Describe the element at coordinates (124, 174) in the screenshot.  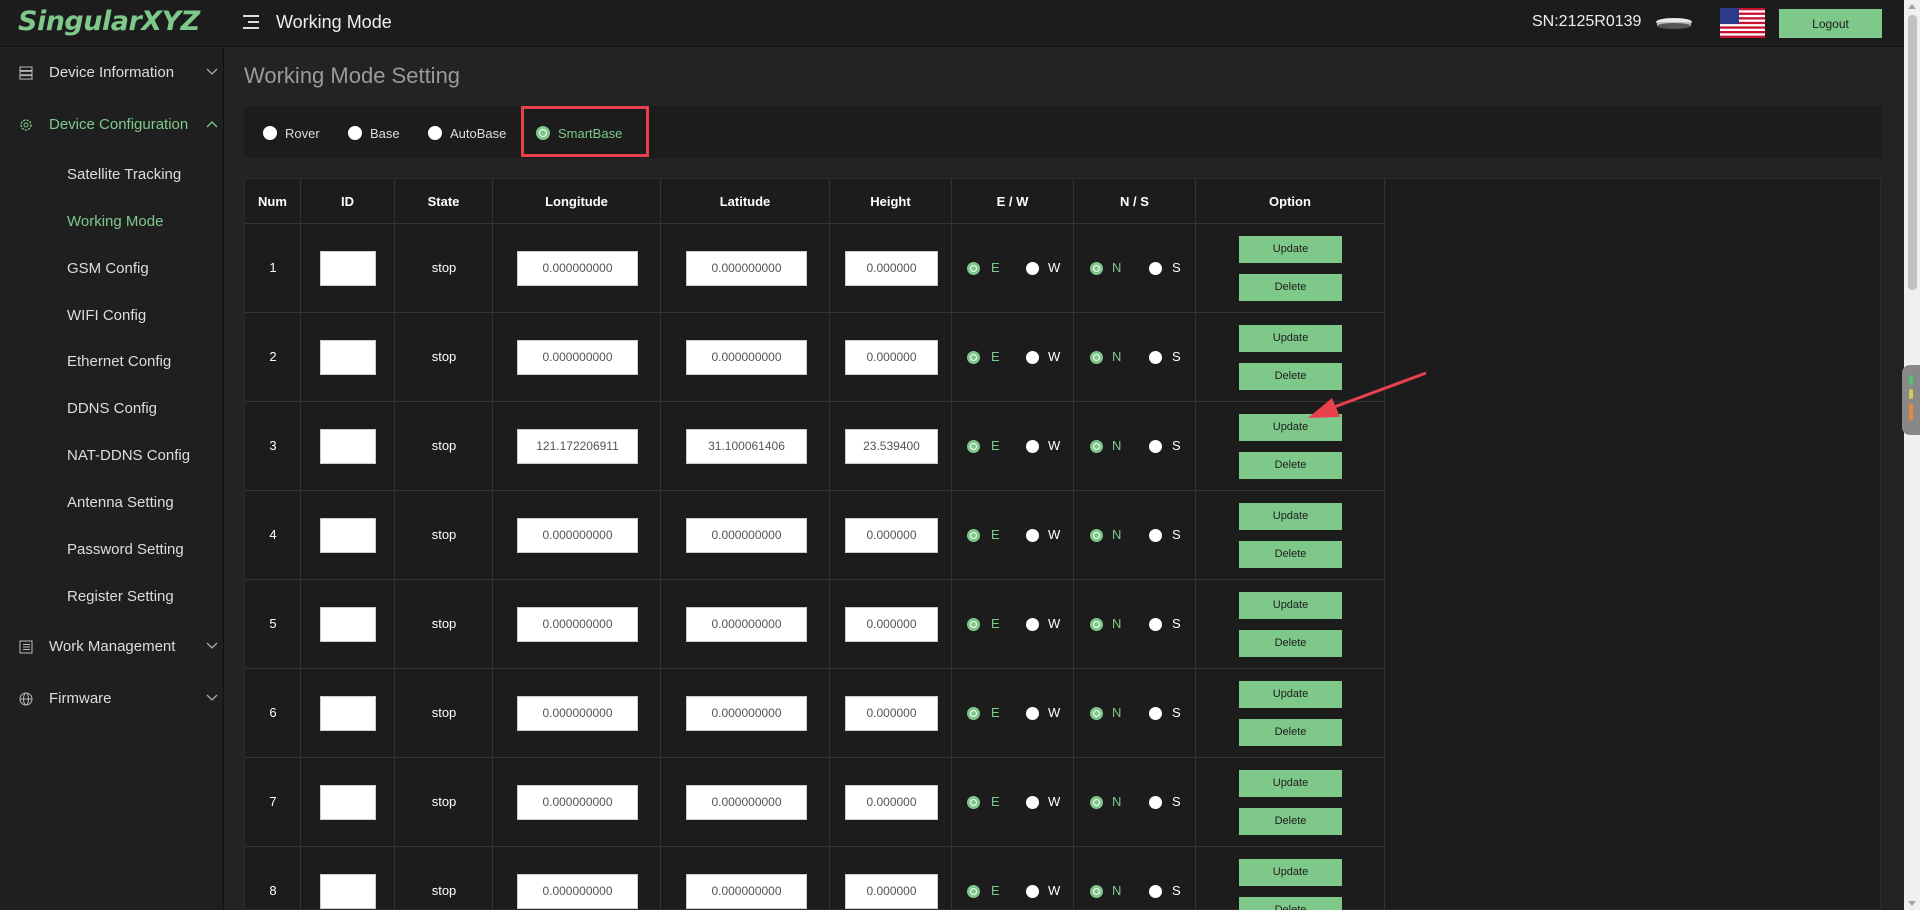
I see `sidebar-subitem-satellite-tracking: Satellite Tracking` at that location.